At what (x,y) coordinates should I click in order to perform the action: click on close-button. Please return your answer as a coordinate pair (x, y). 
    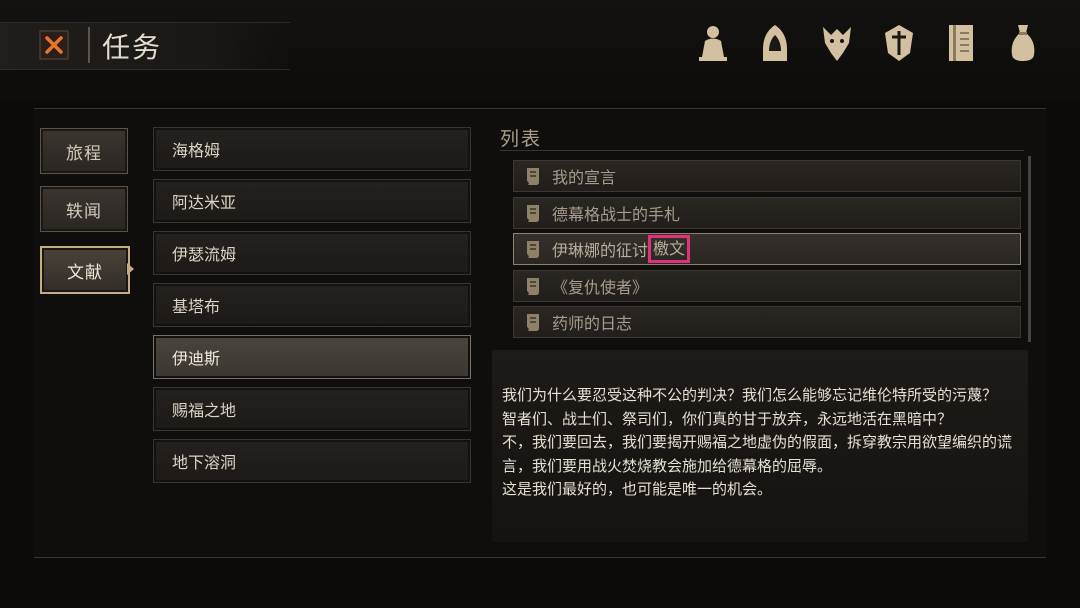
    Looking at the image, I should click on (54, 45).